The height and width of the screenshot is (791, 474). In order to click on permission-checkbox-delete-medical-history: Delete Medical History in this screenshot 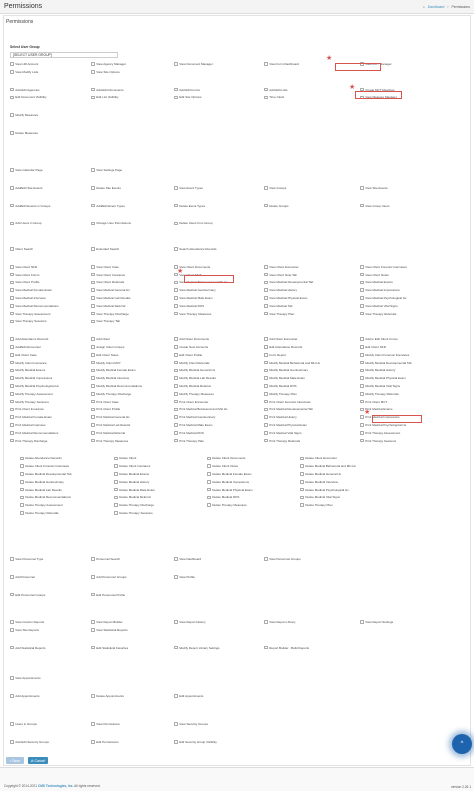, I will do `click(131, 482)`.